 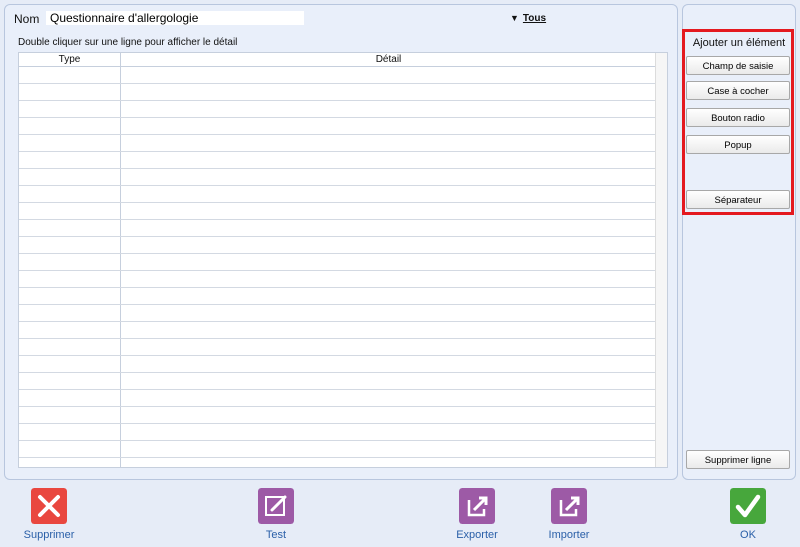 I want to click on import-icon, so click(x=569, y=506).